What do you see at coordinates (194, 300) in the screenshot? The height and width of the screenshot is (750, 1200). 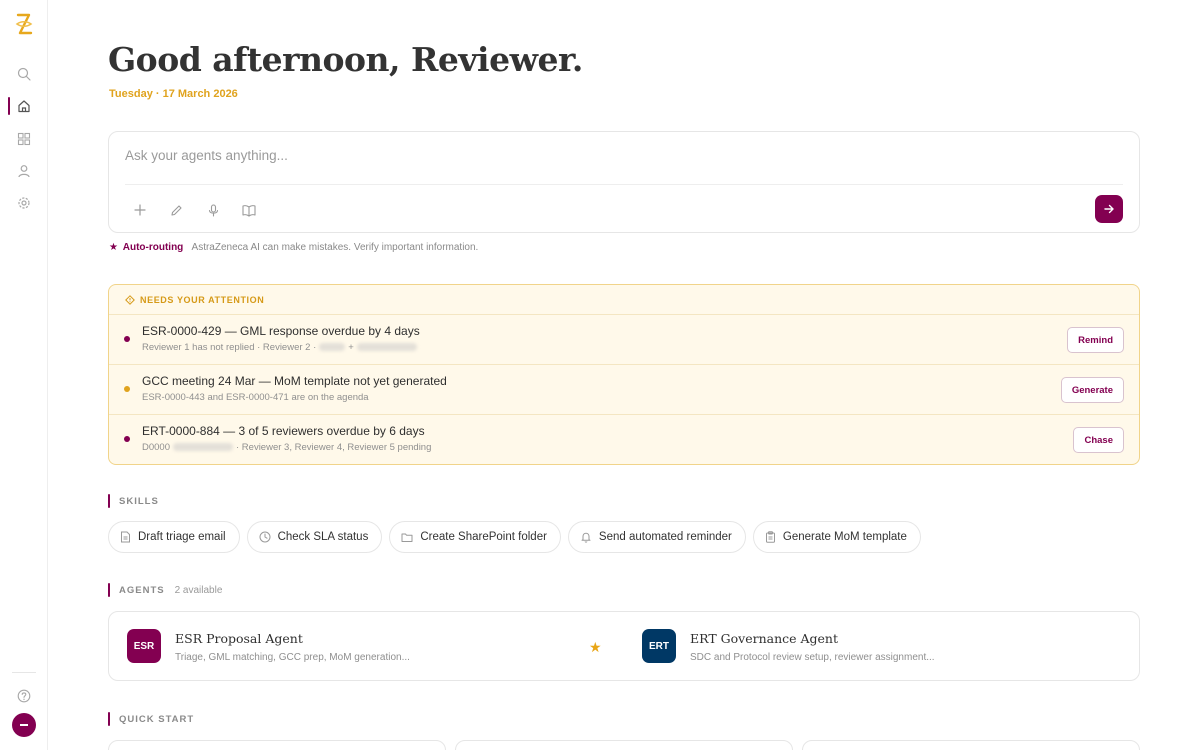 I see `attention-header: NEEDS YOUR ATTENTION` at bounding box center [194, 300].